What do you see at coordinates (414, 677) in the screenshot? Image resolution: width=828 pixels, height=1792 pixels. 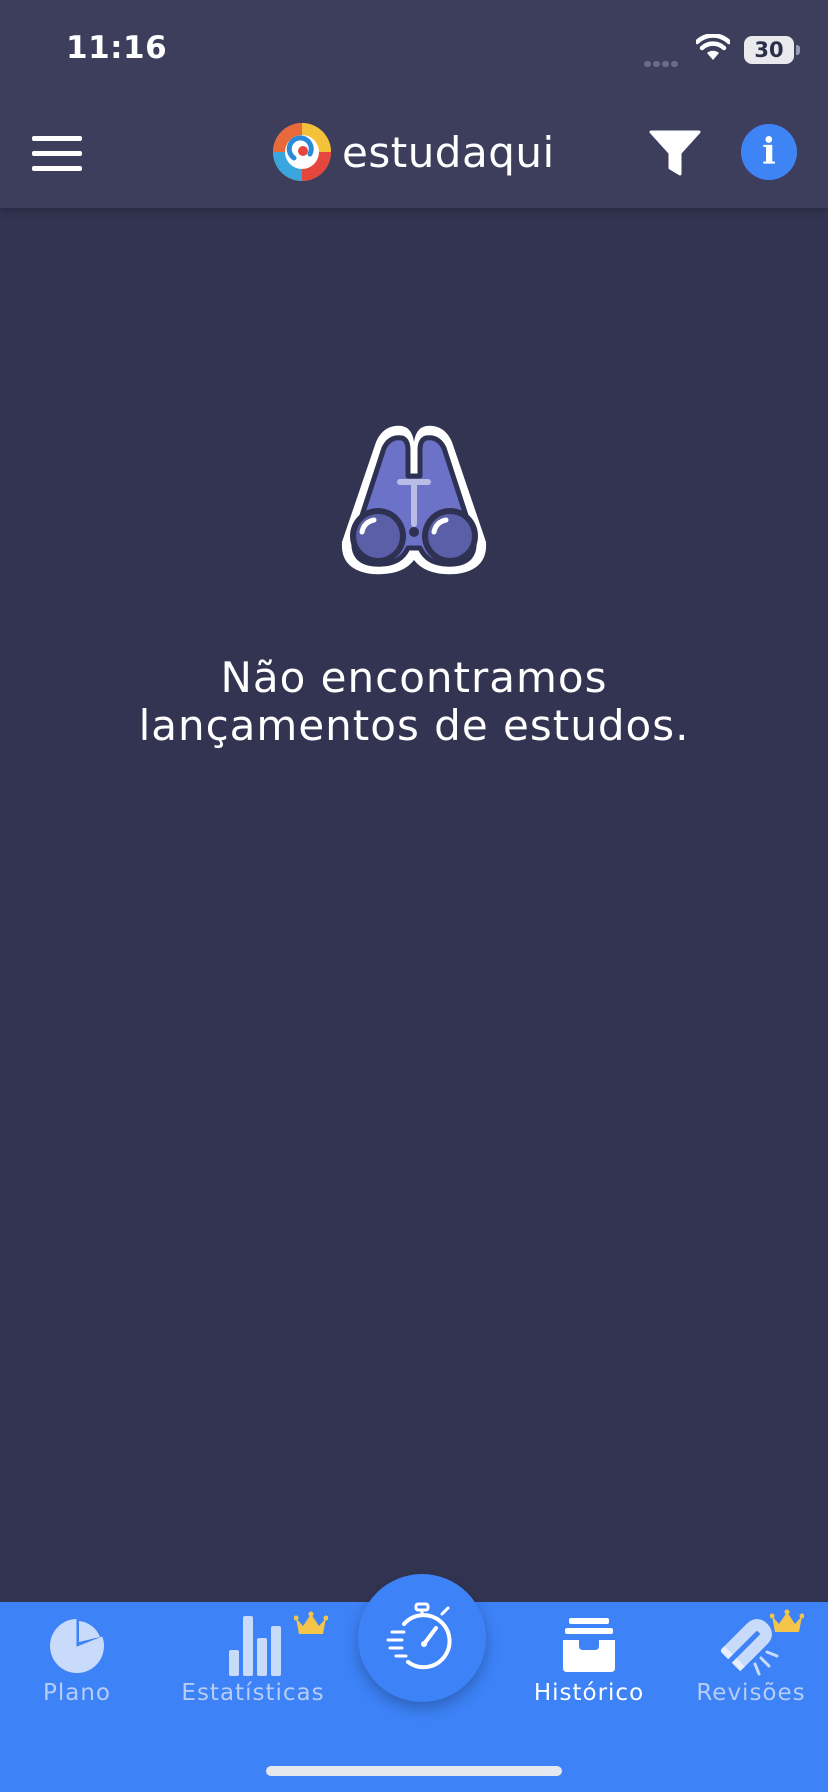 I see `empty-state-line-1: Não encontramos` at bounding box center [414, 677].